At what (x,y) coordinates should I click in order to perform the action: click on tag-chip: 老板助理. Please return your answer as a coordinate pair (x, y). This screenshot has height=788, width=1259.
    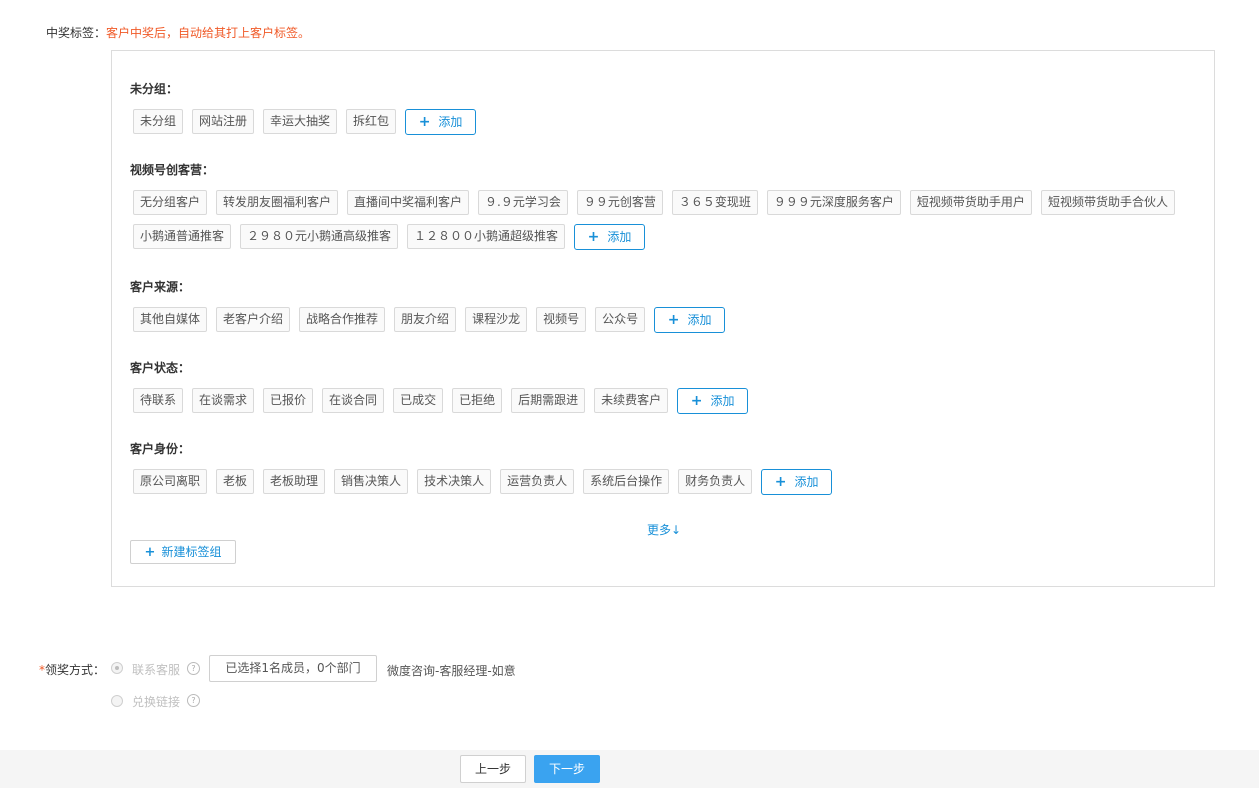
    Looking at the image, I should click on (294, 481).